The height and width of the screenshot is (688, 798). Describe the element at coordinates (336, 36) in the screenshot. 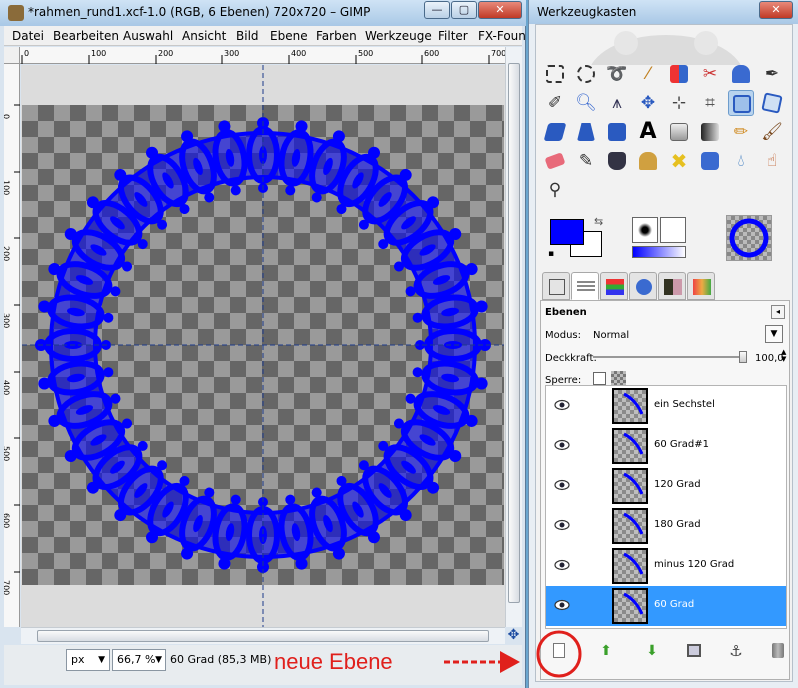

I see `menu-farben: Farben` at that location.